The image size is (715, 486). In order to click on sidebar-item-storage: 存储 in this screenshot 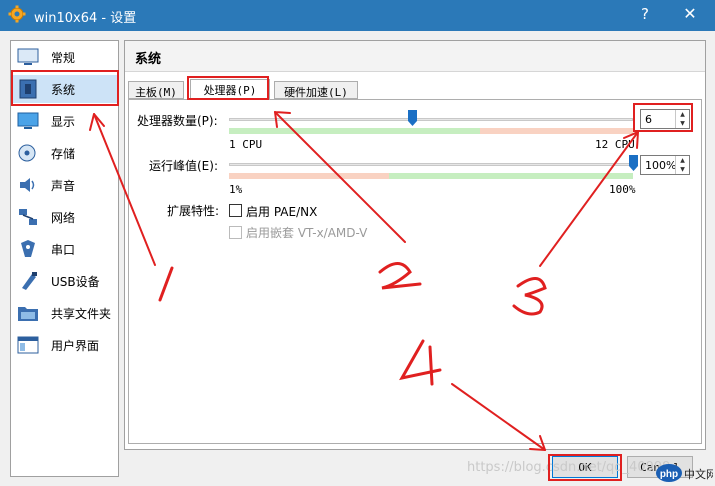, I will do `click(64, 153)`.